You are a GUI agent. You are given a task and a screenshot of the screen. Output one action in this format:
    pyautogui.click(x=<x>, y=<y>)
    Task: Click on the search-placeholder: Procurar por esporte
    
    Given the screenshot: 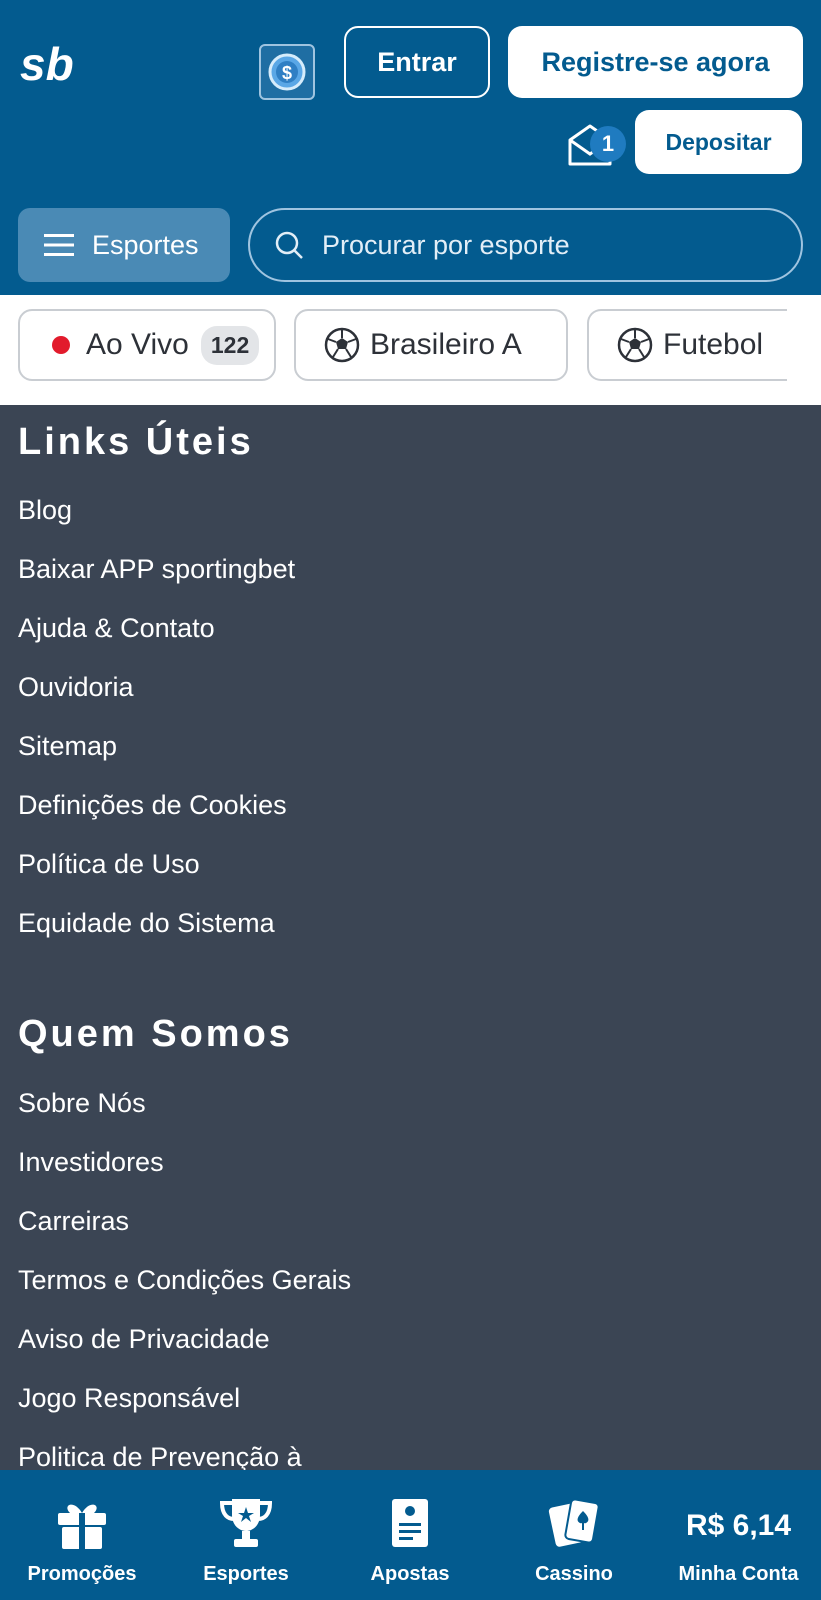 What is the action you would take?
    pyautogui.click(x=446, y=244)
    